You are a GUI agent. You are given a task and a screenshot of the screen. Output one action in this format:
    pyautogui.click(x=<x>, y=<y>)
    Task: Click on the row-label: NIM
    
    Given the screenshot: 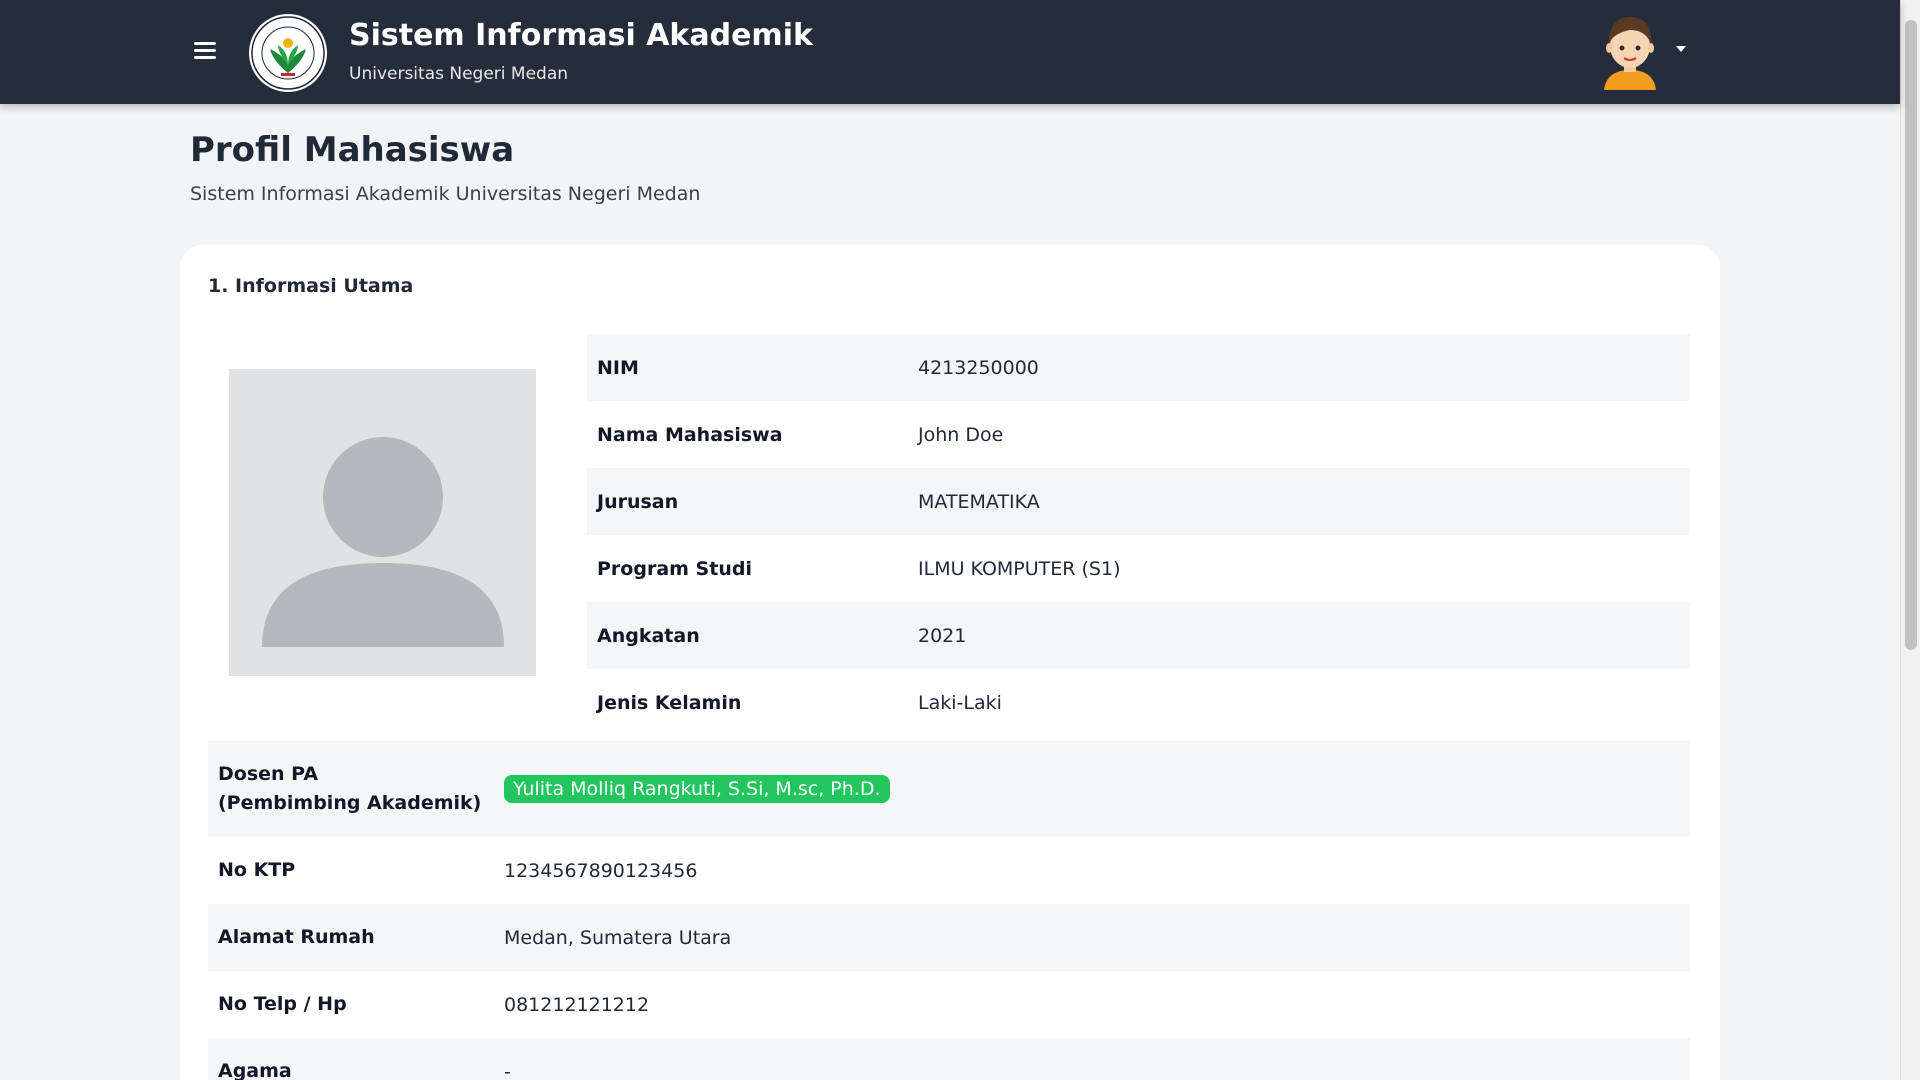 What is the action you would take?
    pyautogui.click(x=618, y=367)
    